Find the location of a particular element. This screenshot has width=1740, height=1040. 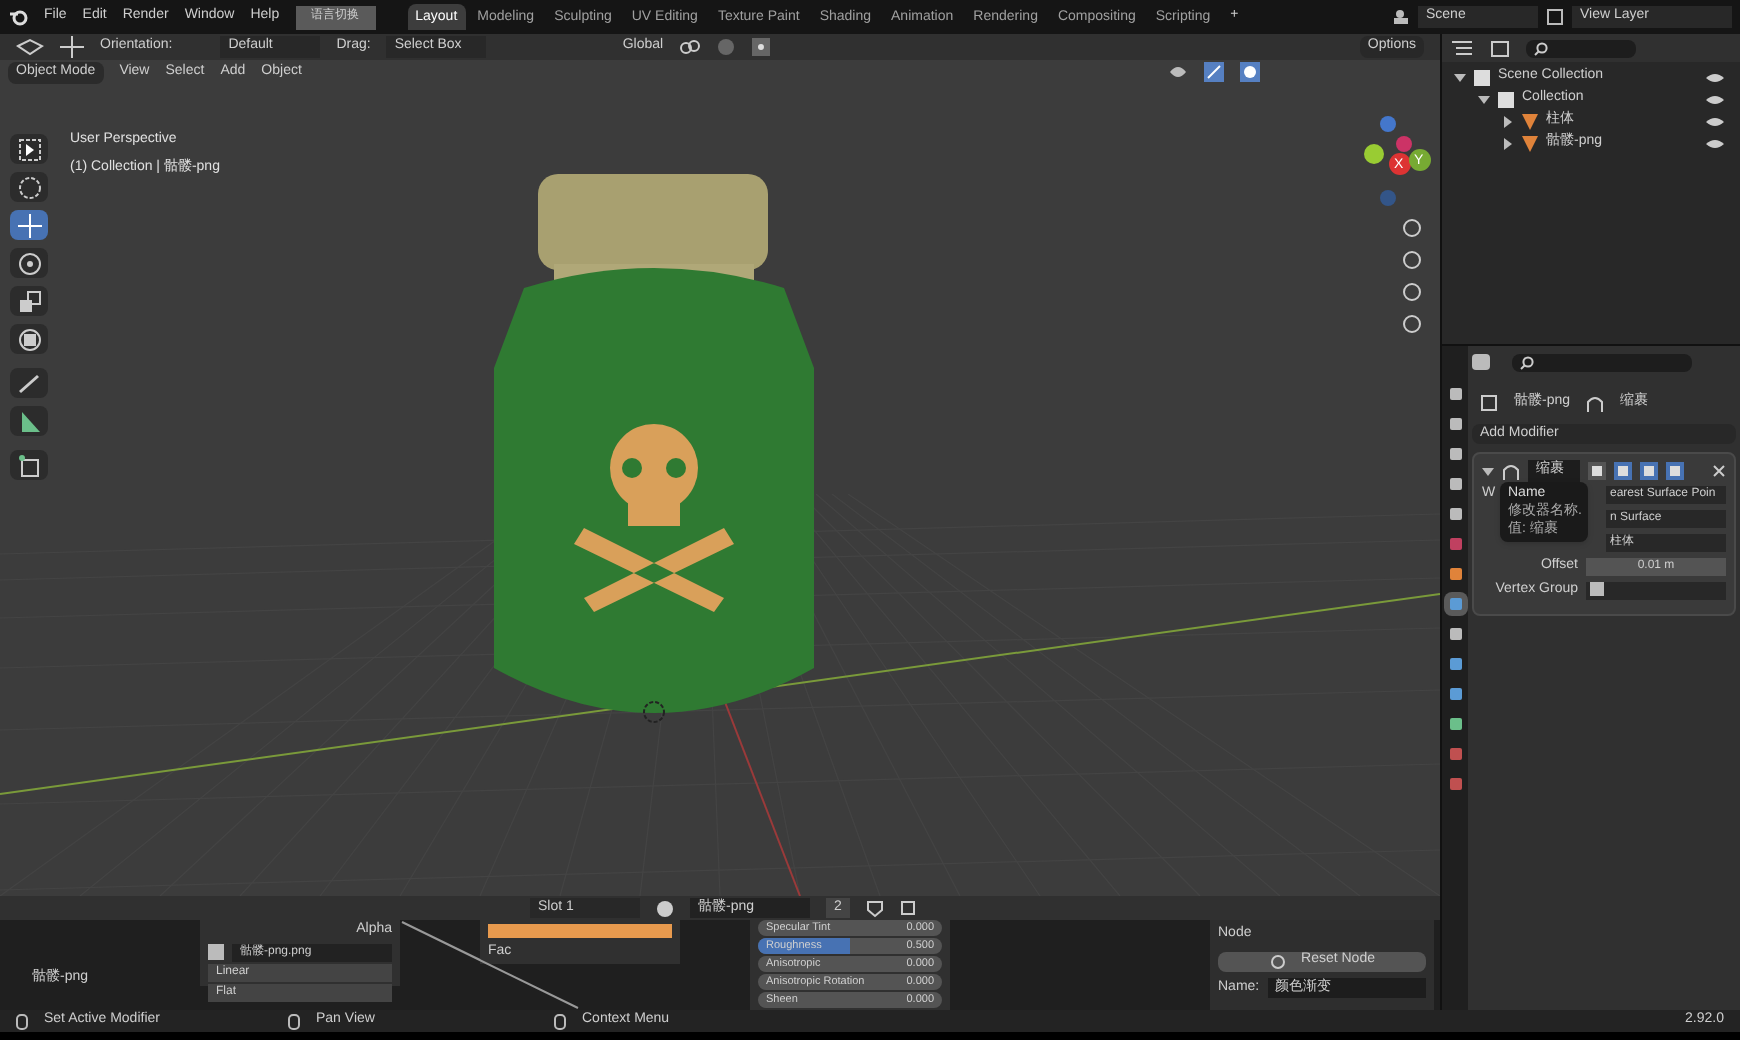

add-cube-tool-button is located at coordinates (29, 465).